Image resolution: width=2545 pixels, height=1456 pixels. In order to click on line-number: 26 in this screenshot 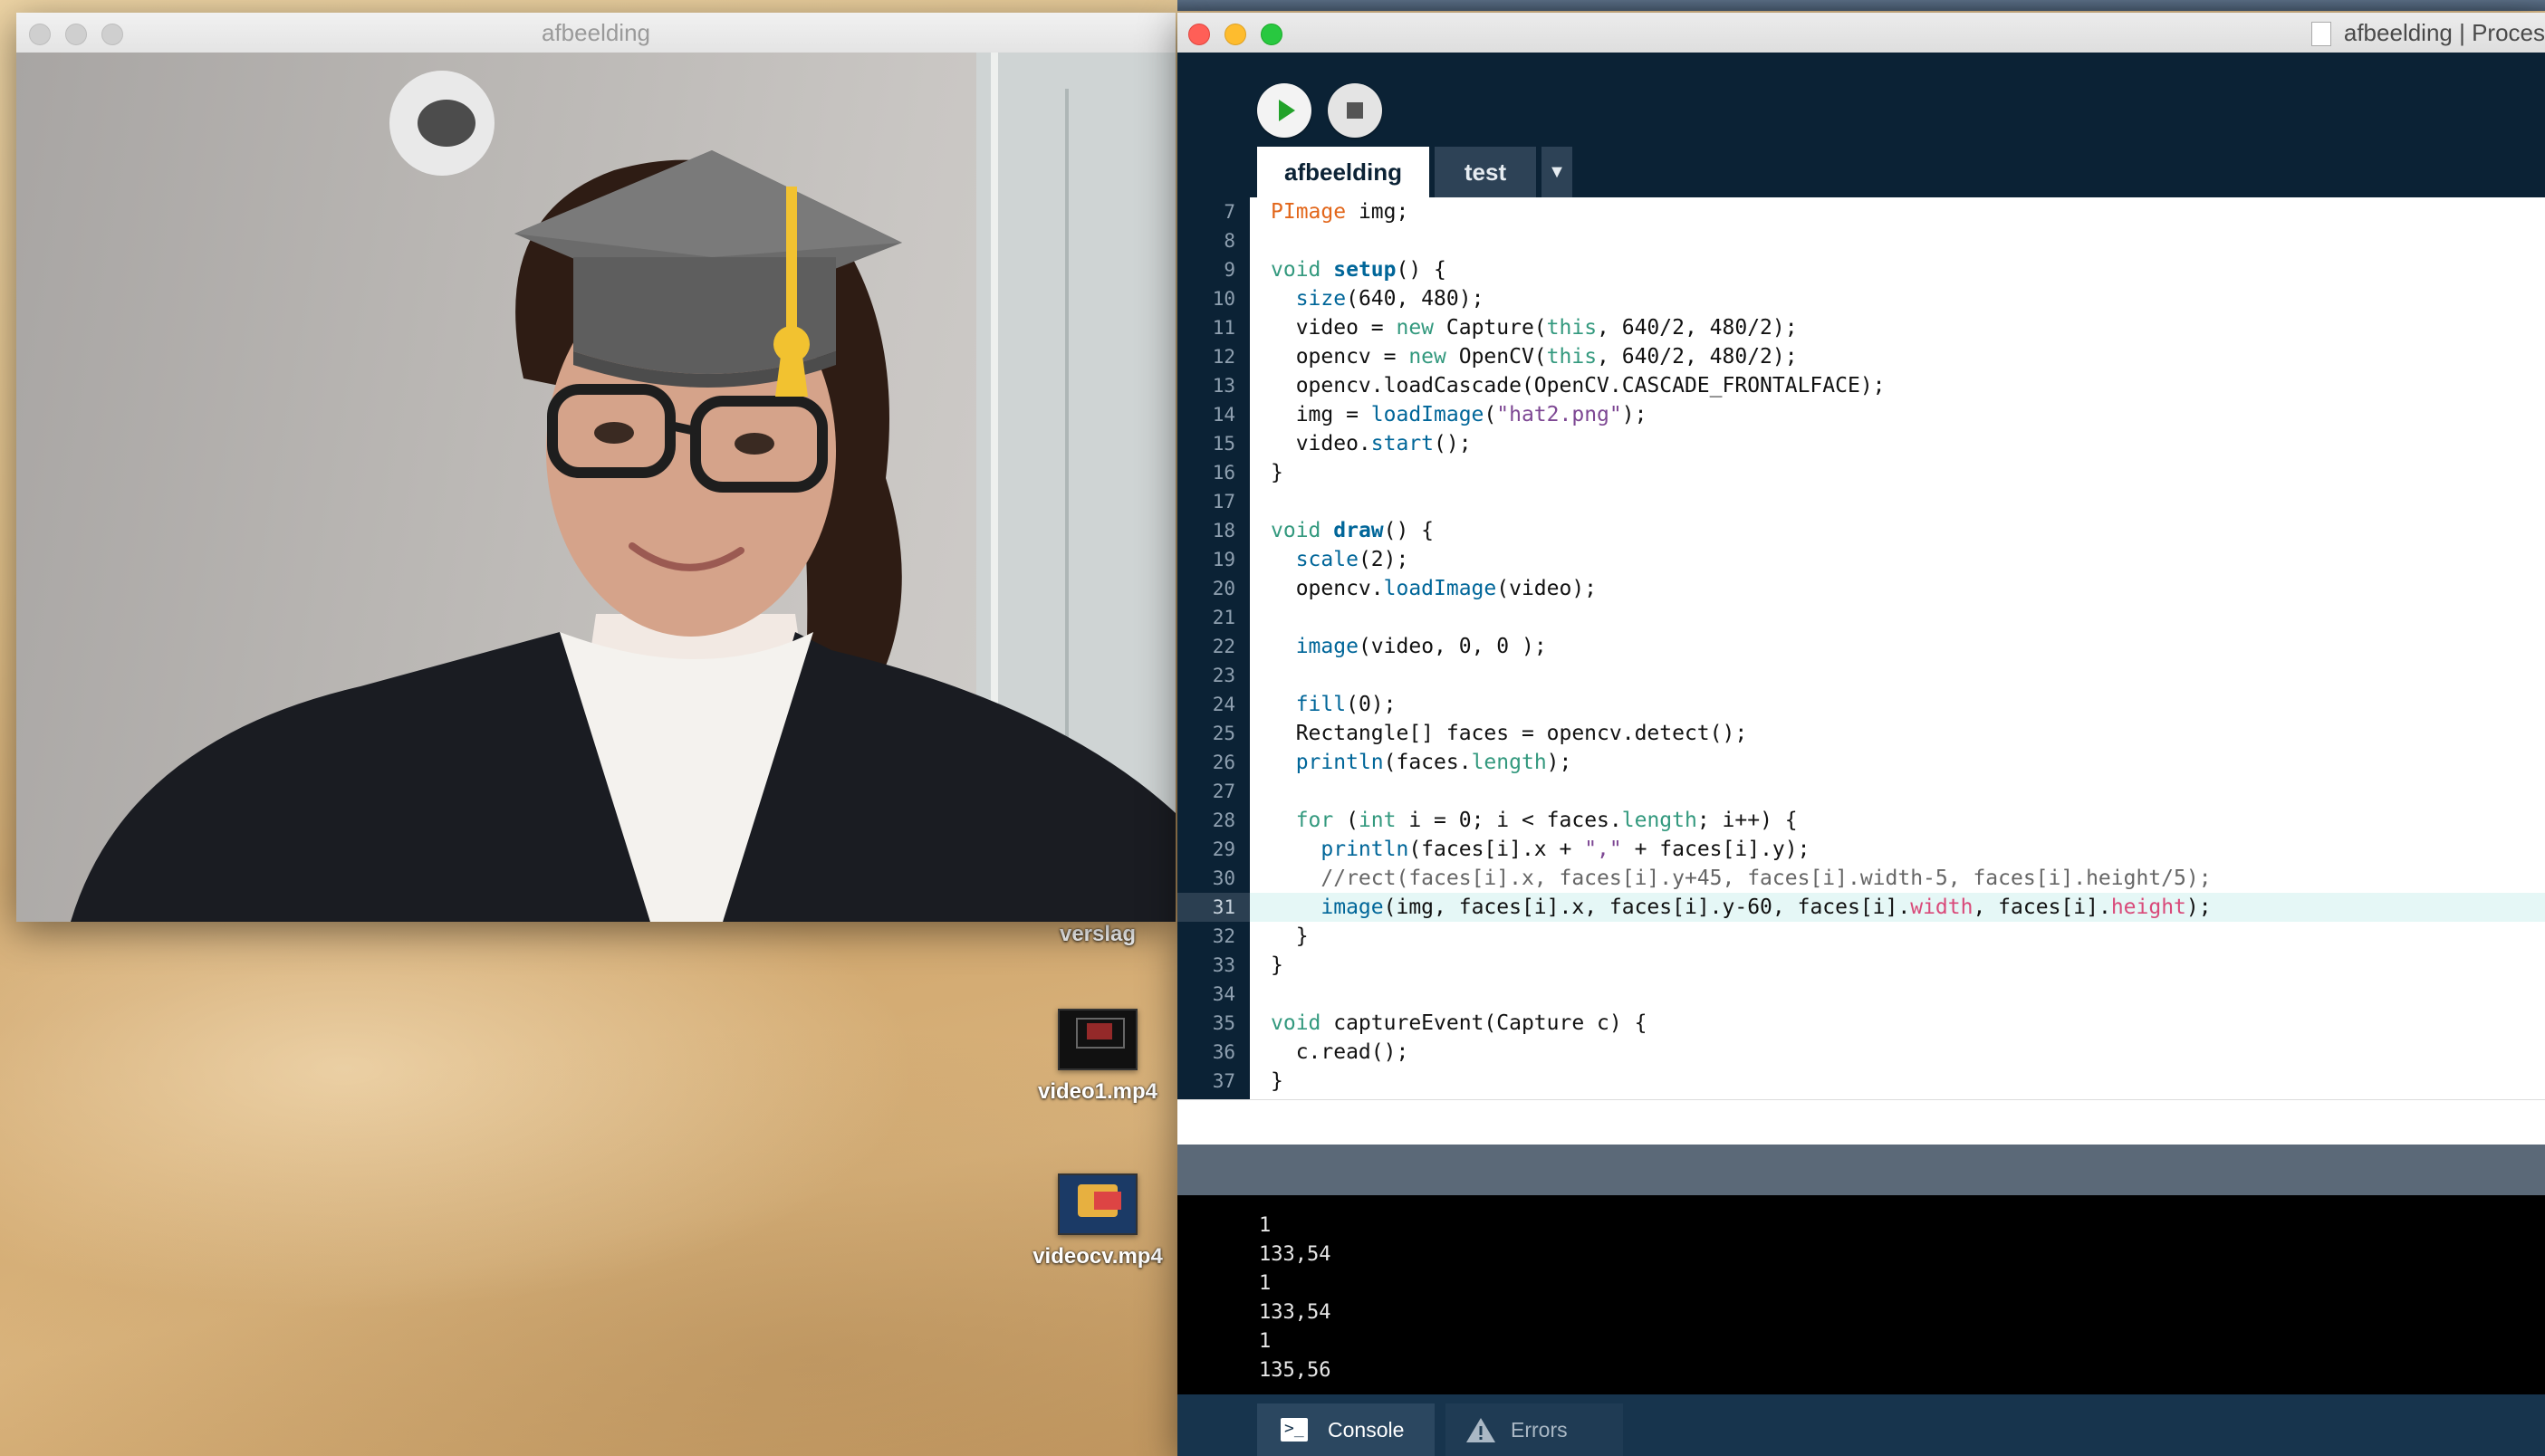, I will do `click(1224, 763)`.